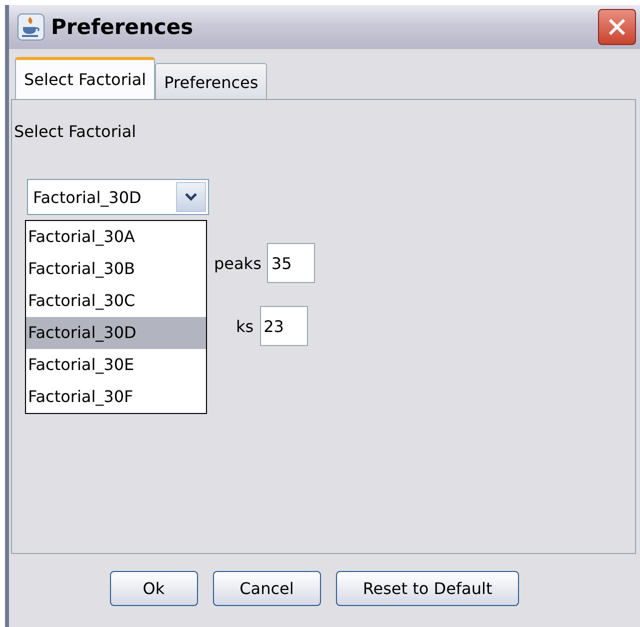 The height and width of the screenshot is (627, 640). What do you see at coordinates (116, 365) in the screenshot?
I see `dropdown-option: Factorial_30E` at bounding box center [116, 365].